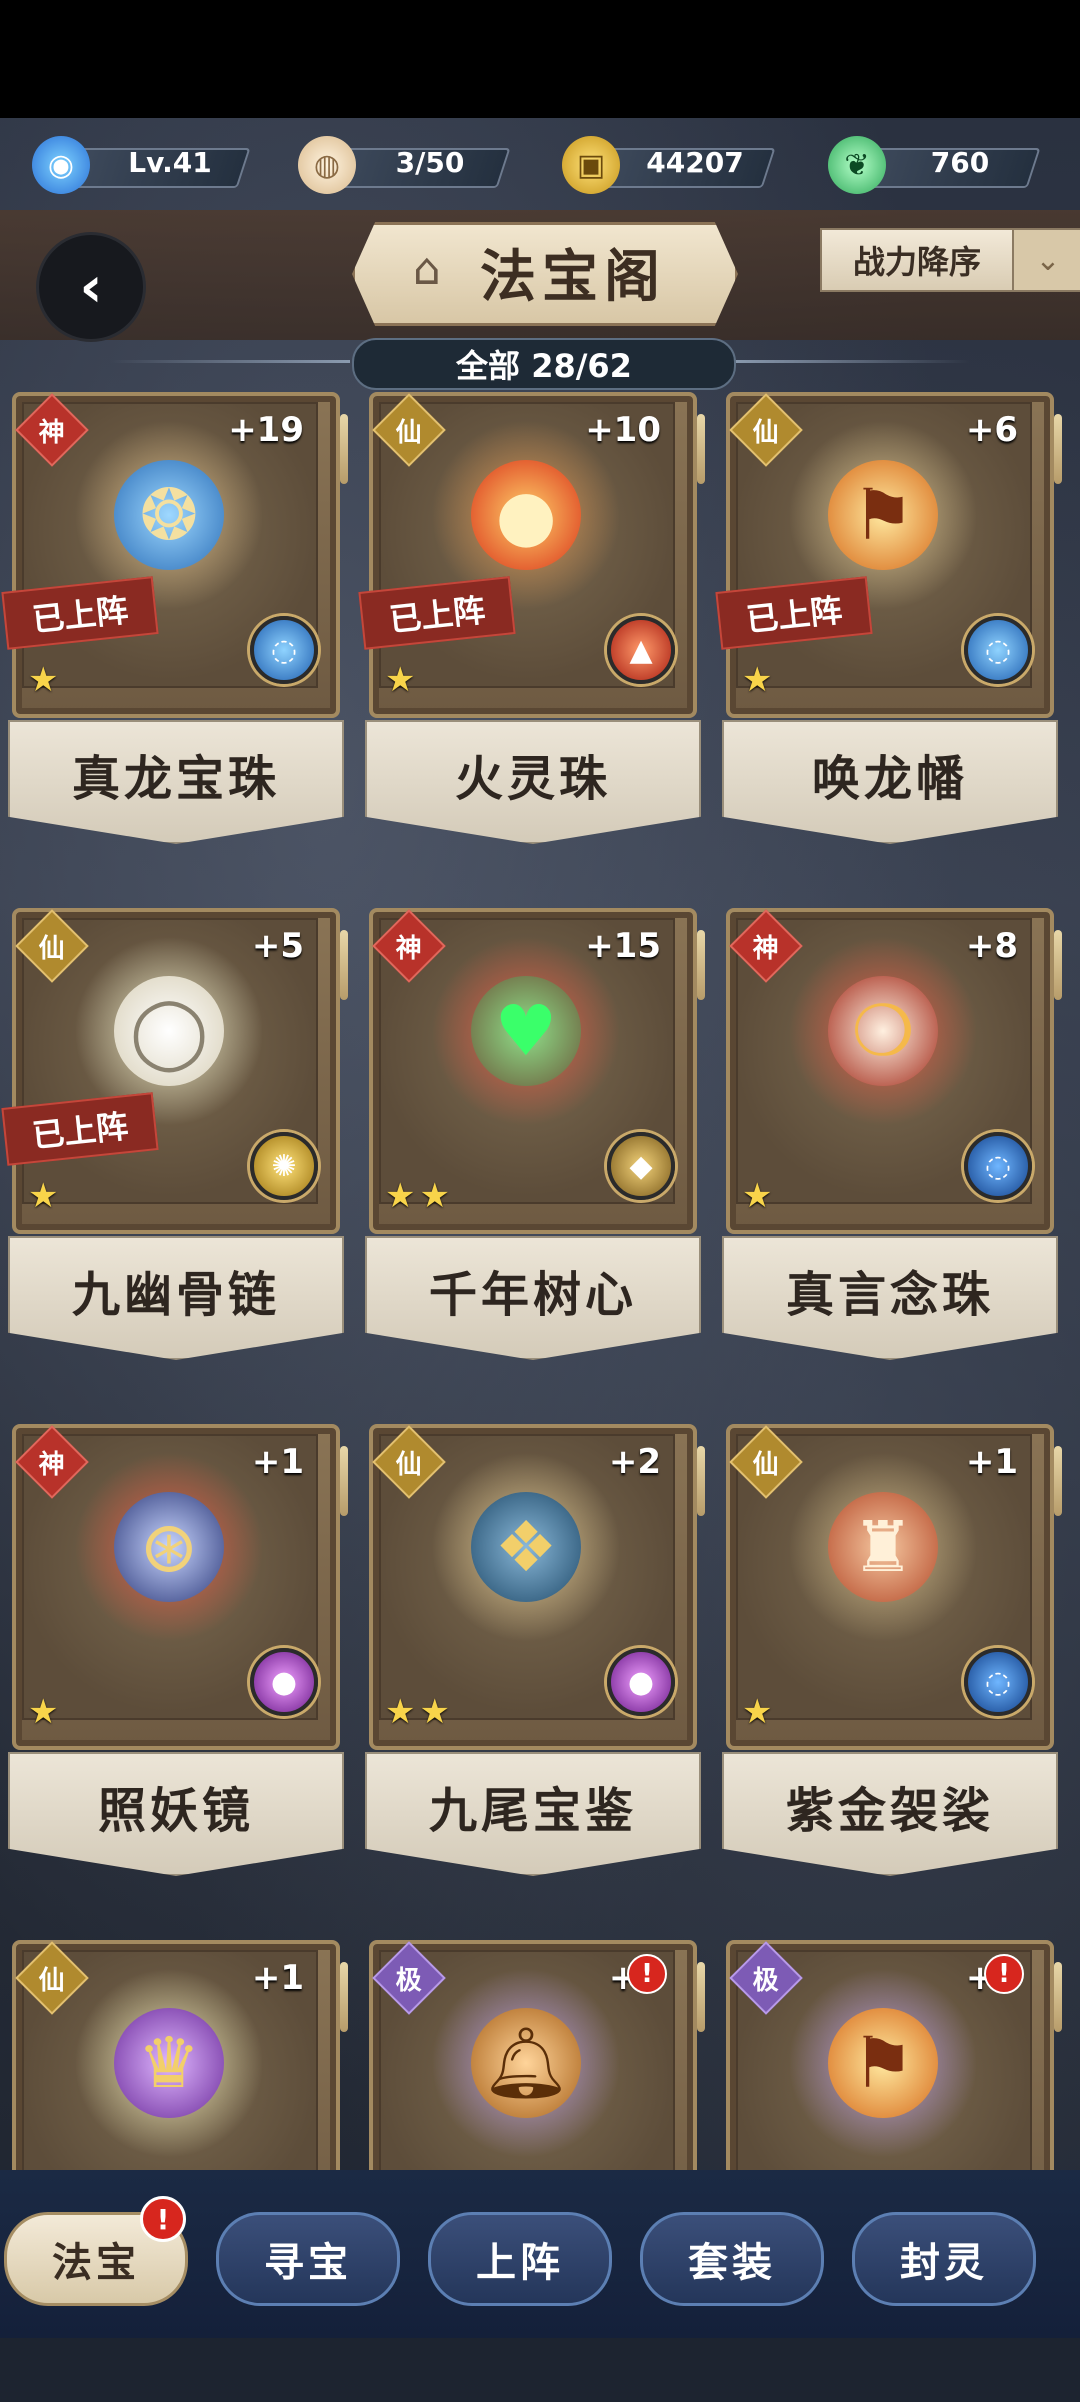 This screenshot has width=1080, height=2402. I want to click on crown-icon: ♛, so click(169, 2063).